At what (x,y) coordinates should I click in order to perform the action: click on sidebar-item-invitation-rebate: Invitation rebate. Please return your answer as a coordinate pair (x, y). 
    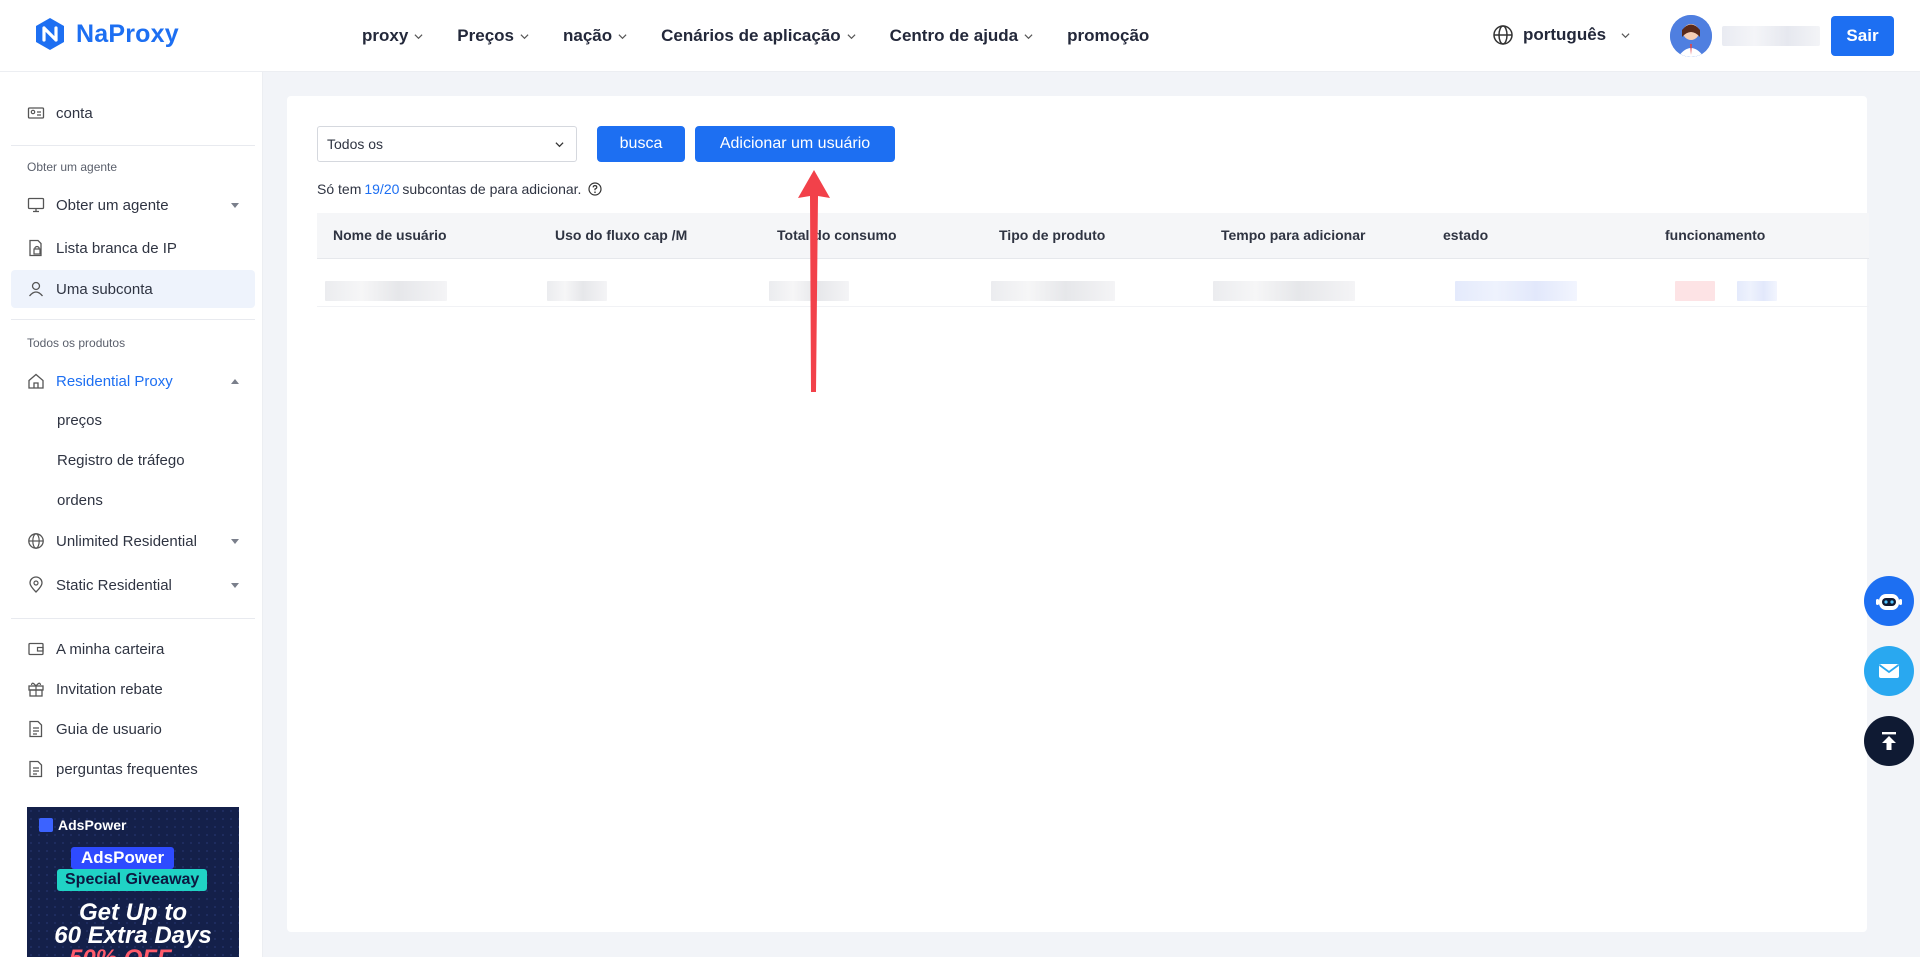
    Looking at the image, I should click on (133, 689).